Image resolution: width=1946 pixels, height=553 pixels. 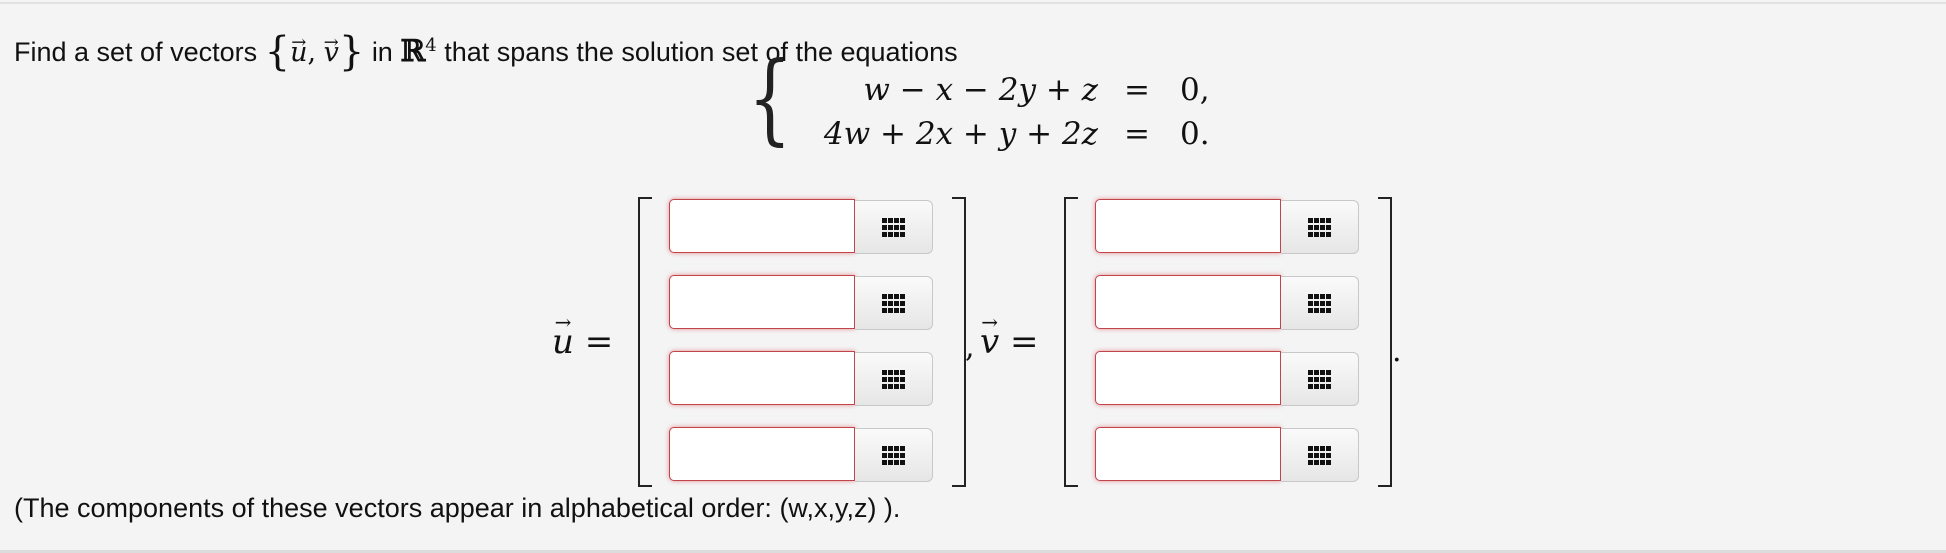 What do you see at coordinates (960, 134) in the screenshot?
I see `equation-2-lhs: 4w + 2x + y + 2z` at bounding box center [960, 134].